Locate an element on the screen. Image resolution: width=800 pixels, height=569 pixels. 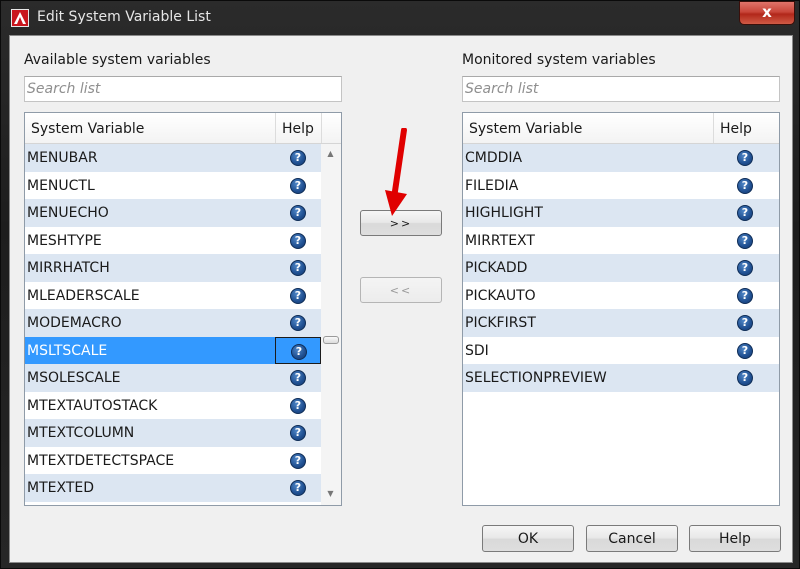
scroll-down-arrow-icon: ▼ is located at coordinates (330, 494).